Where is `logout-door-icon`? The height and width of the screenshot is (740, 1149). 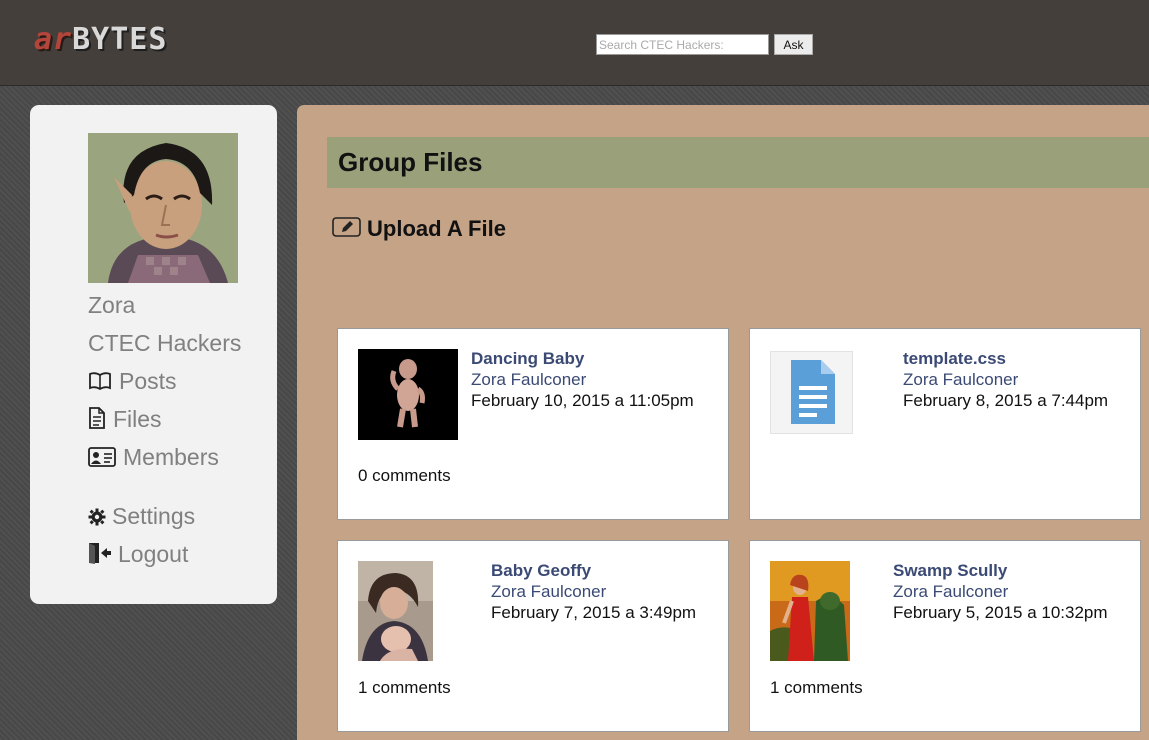 logout-door-icon is located at coordinates (100, 556).